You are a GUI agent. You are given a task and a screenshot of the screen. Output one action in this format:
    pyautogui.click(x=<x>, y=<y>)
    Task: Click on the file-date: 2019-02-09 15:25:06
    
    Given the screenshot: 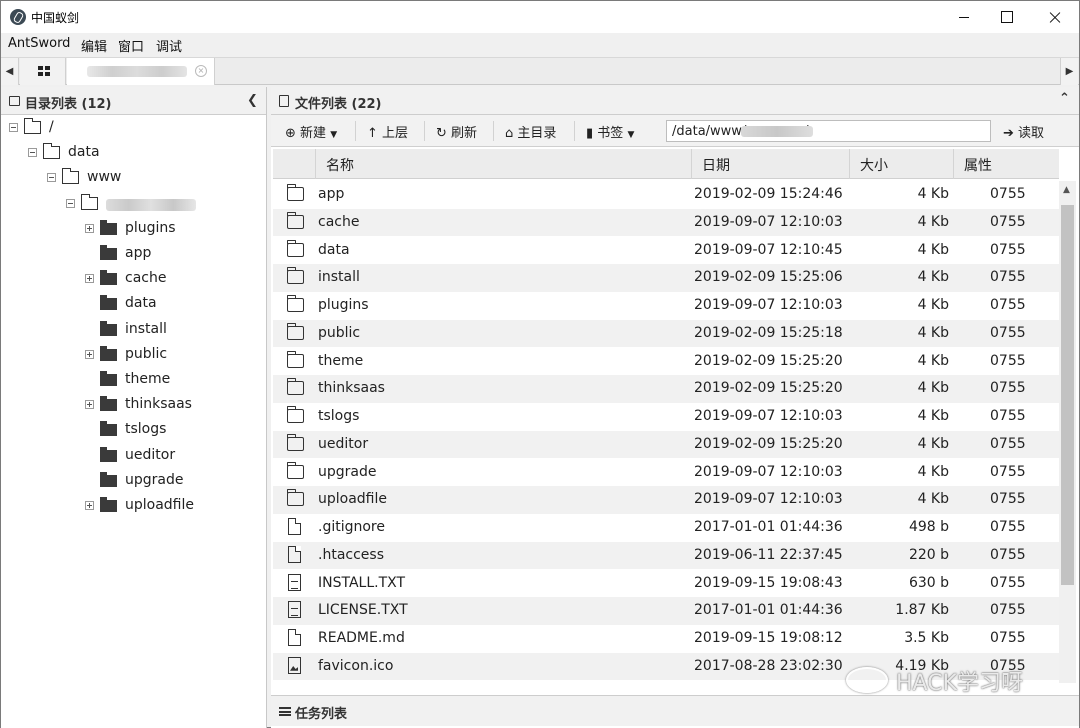 What is the action you would take?
    pyautogui.click(x=768, y=277)
    